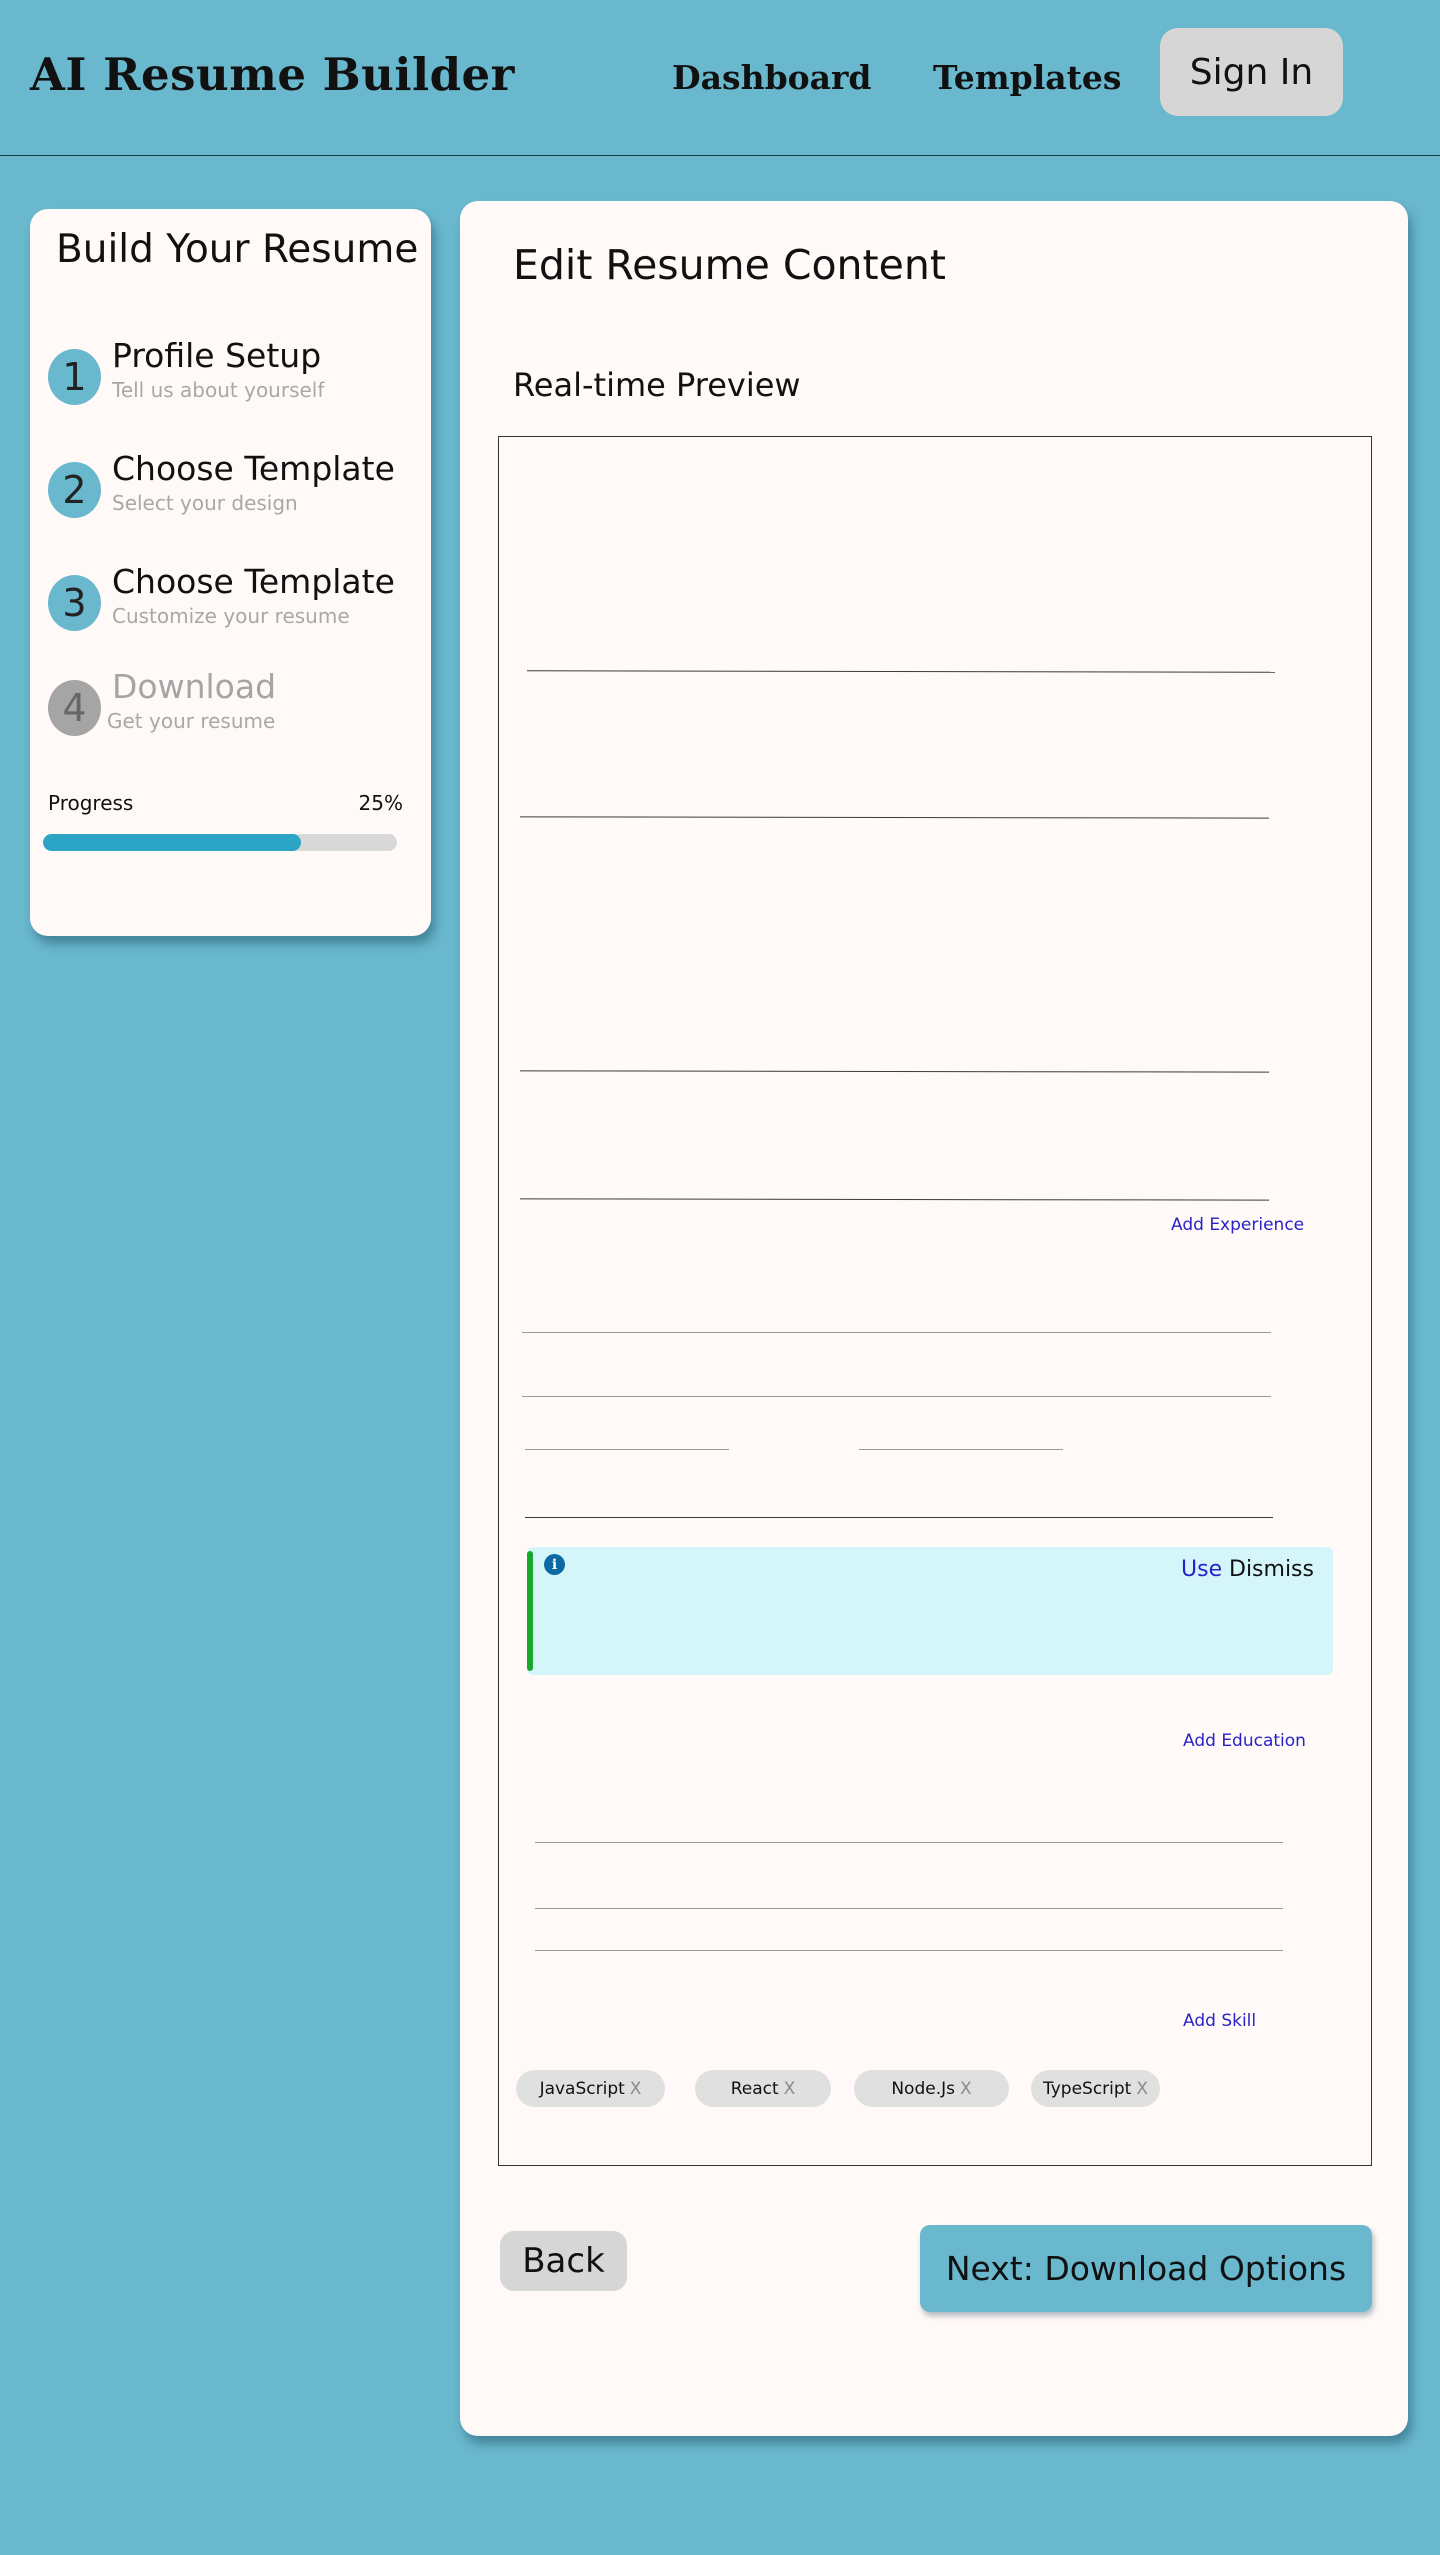 The height and width of the screenshot is (2555, 1440). Describe the element at coordinates (272, 74) in the screenshot. I see `app-logo: AI Resume Builder` at that location.